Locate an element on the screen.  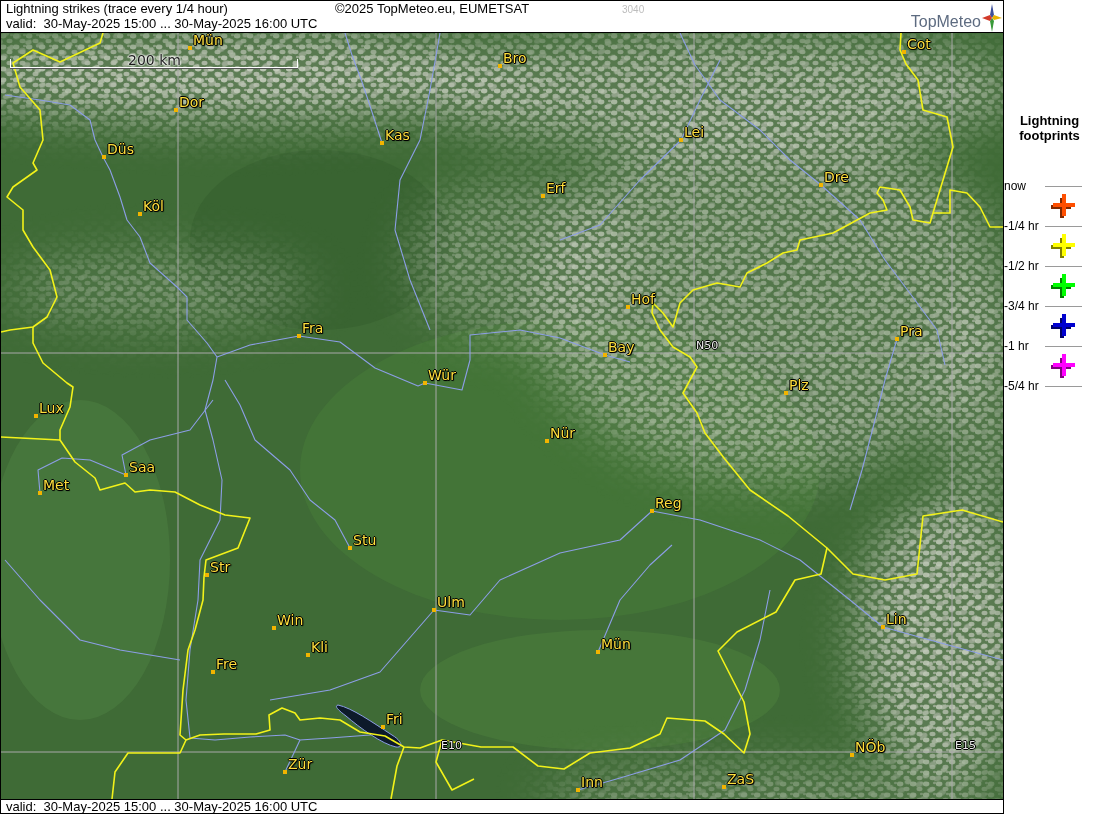
city-label: Stu is located at coordinates (364, 540).